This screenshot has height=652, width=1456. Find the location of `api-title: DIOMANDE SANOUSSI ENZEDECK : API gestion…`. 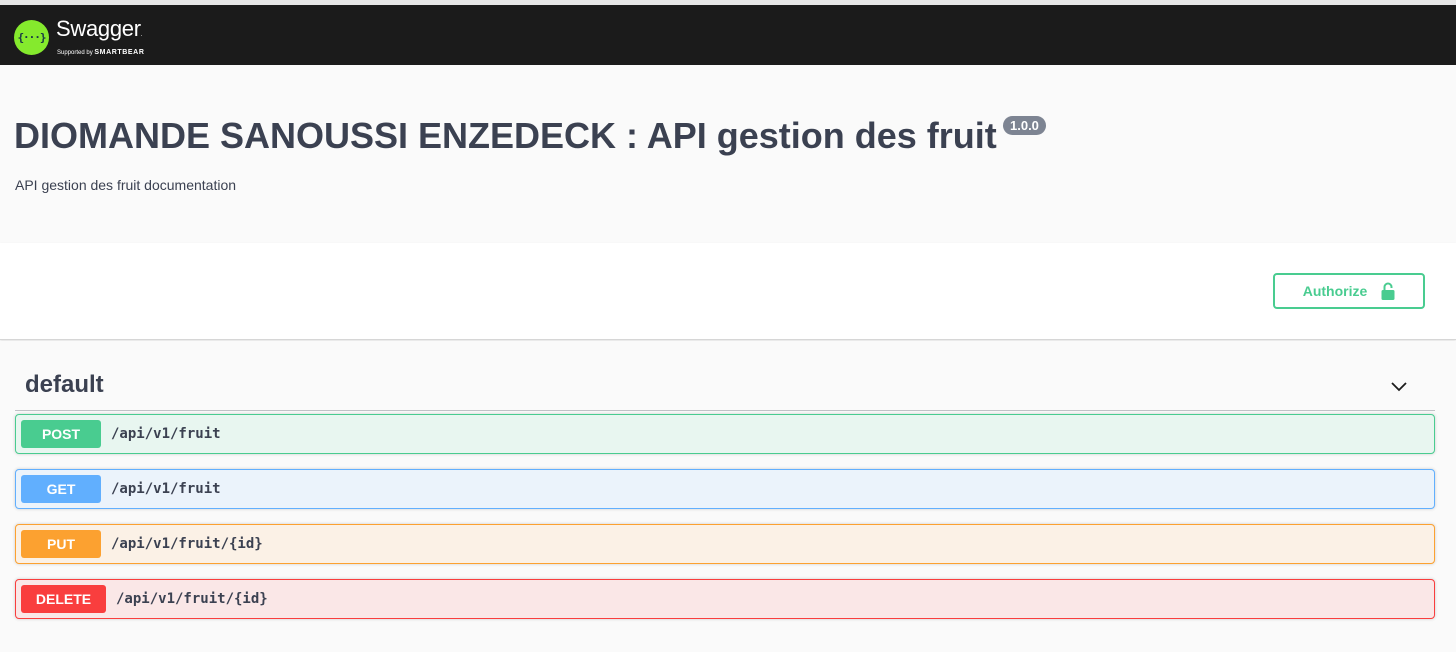

api-title: DIOMANDE SANOUSSI ENZEDECK : API gestion… is located at coordinates (505, 135).